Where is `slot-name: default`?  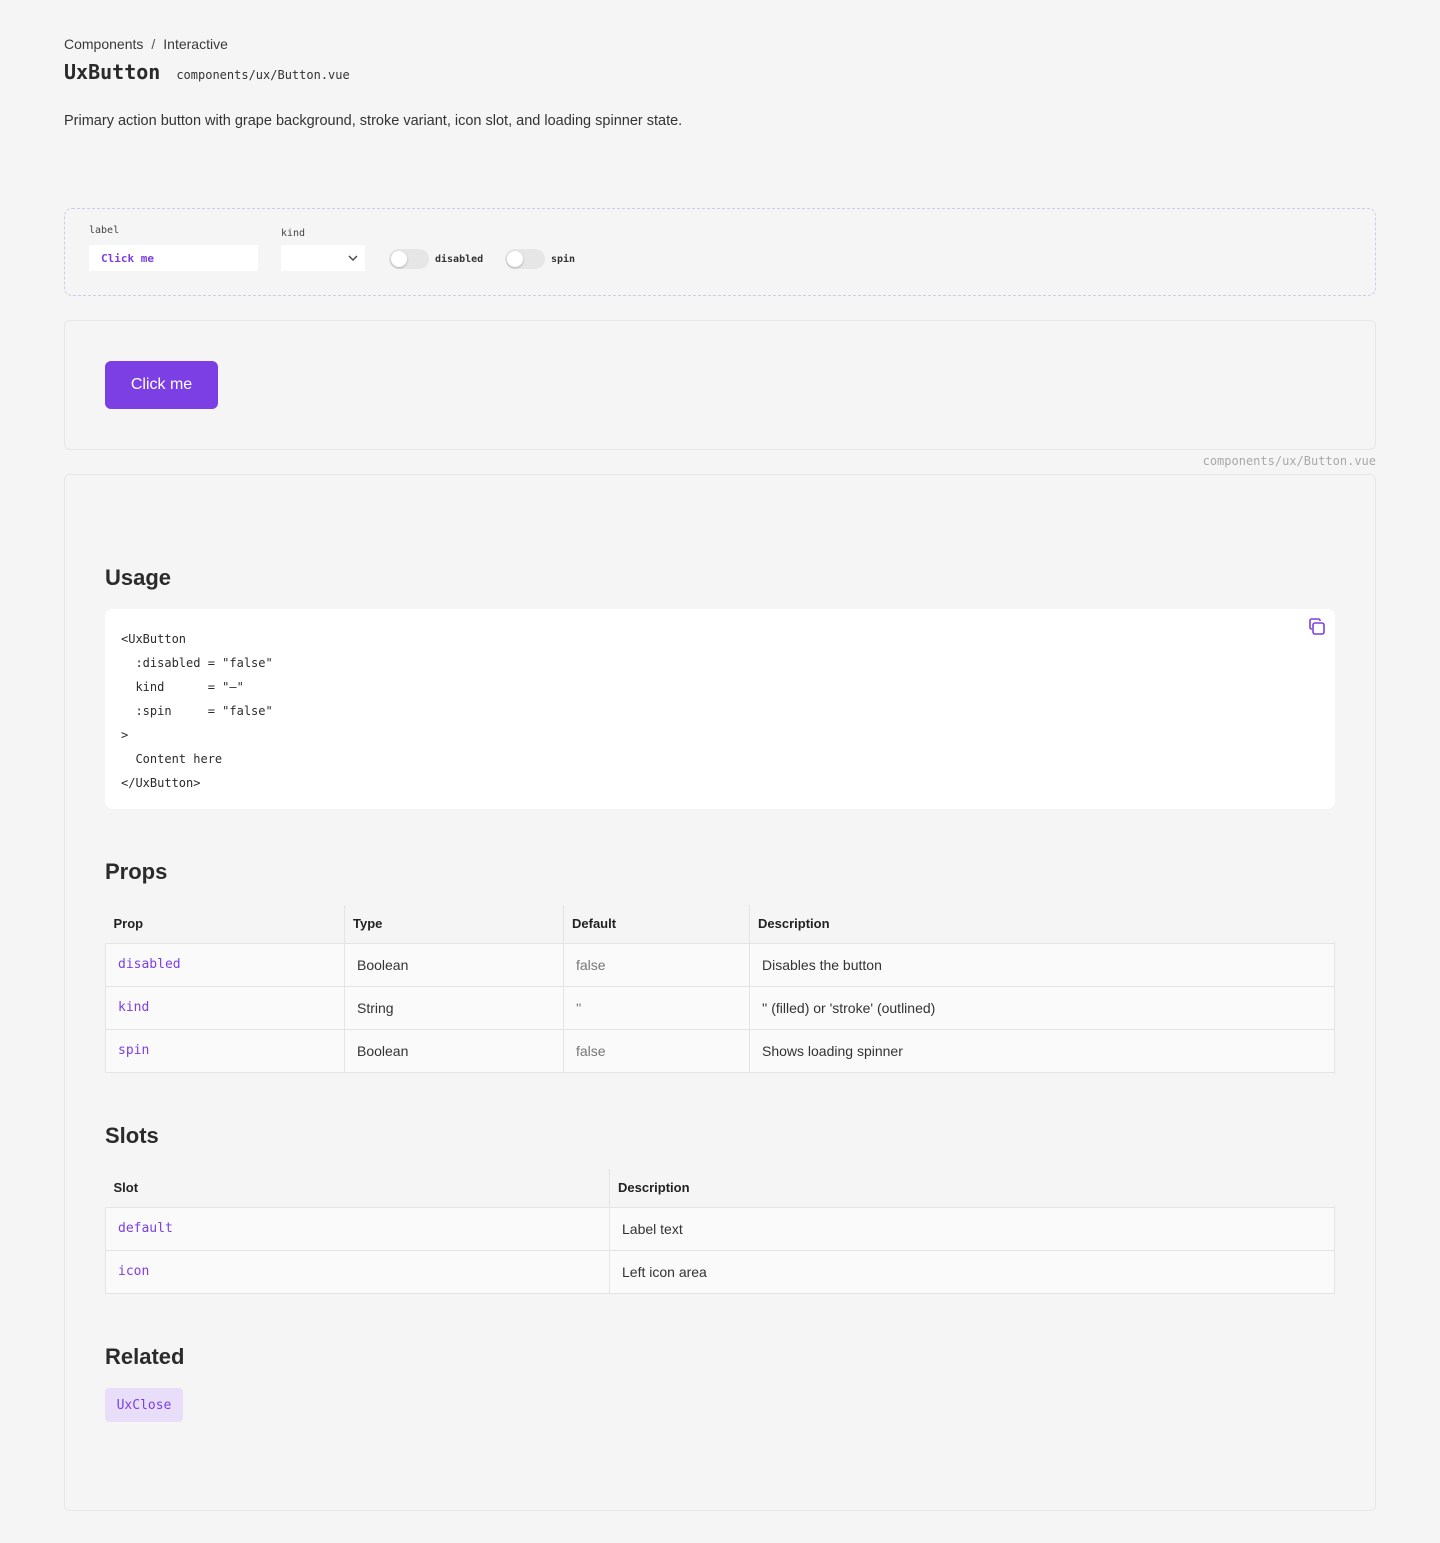
slot-name: default is located at coordinates (357, 1228).